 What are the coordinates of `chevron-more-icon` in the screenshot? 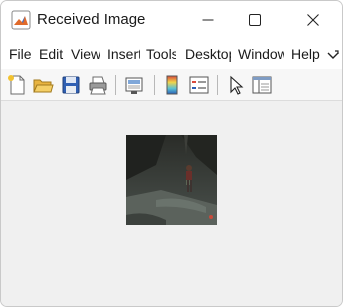 It's located at (333, 55).